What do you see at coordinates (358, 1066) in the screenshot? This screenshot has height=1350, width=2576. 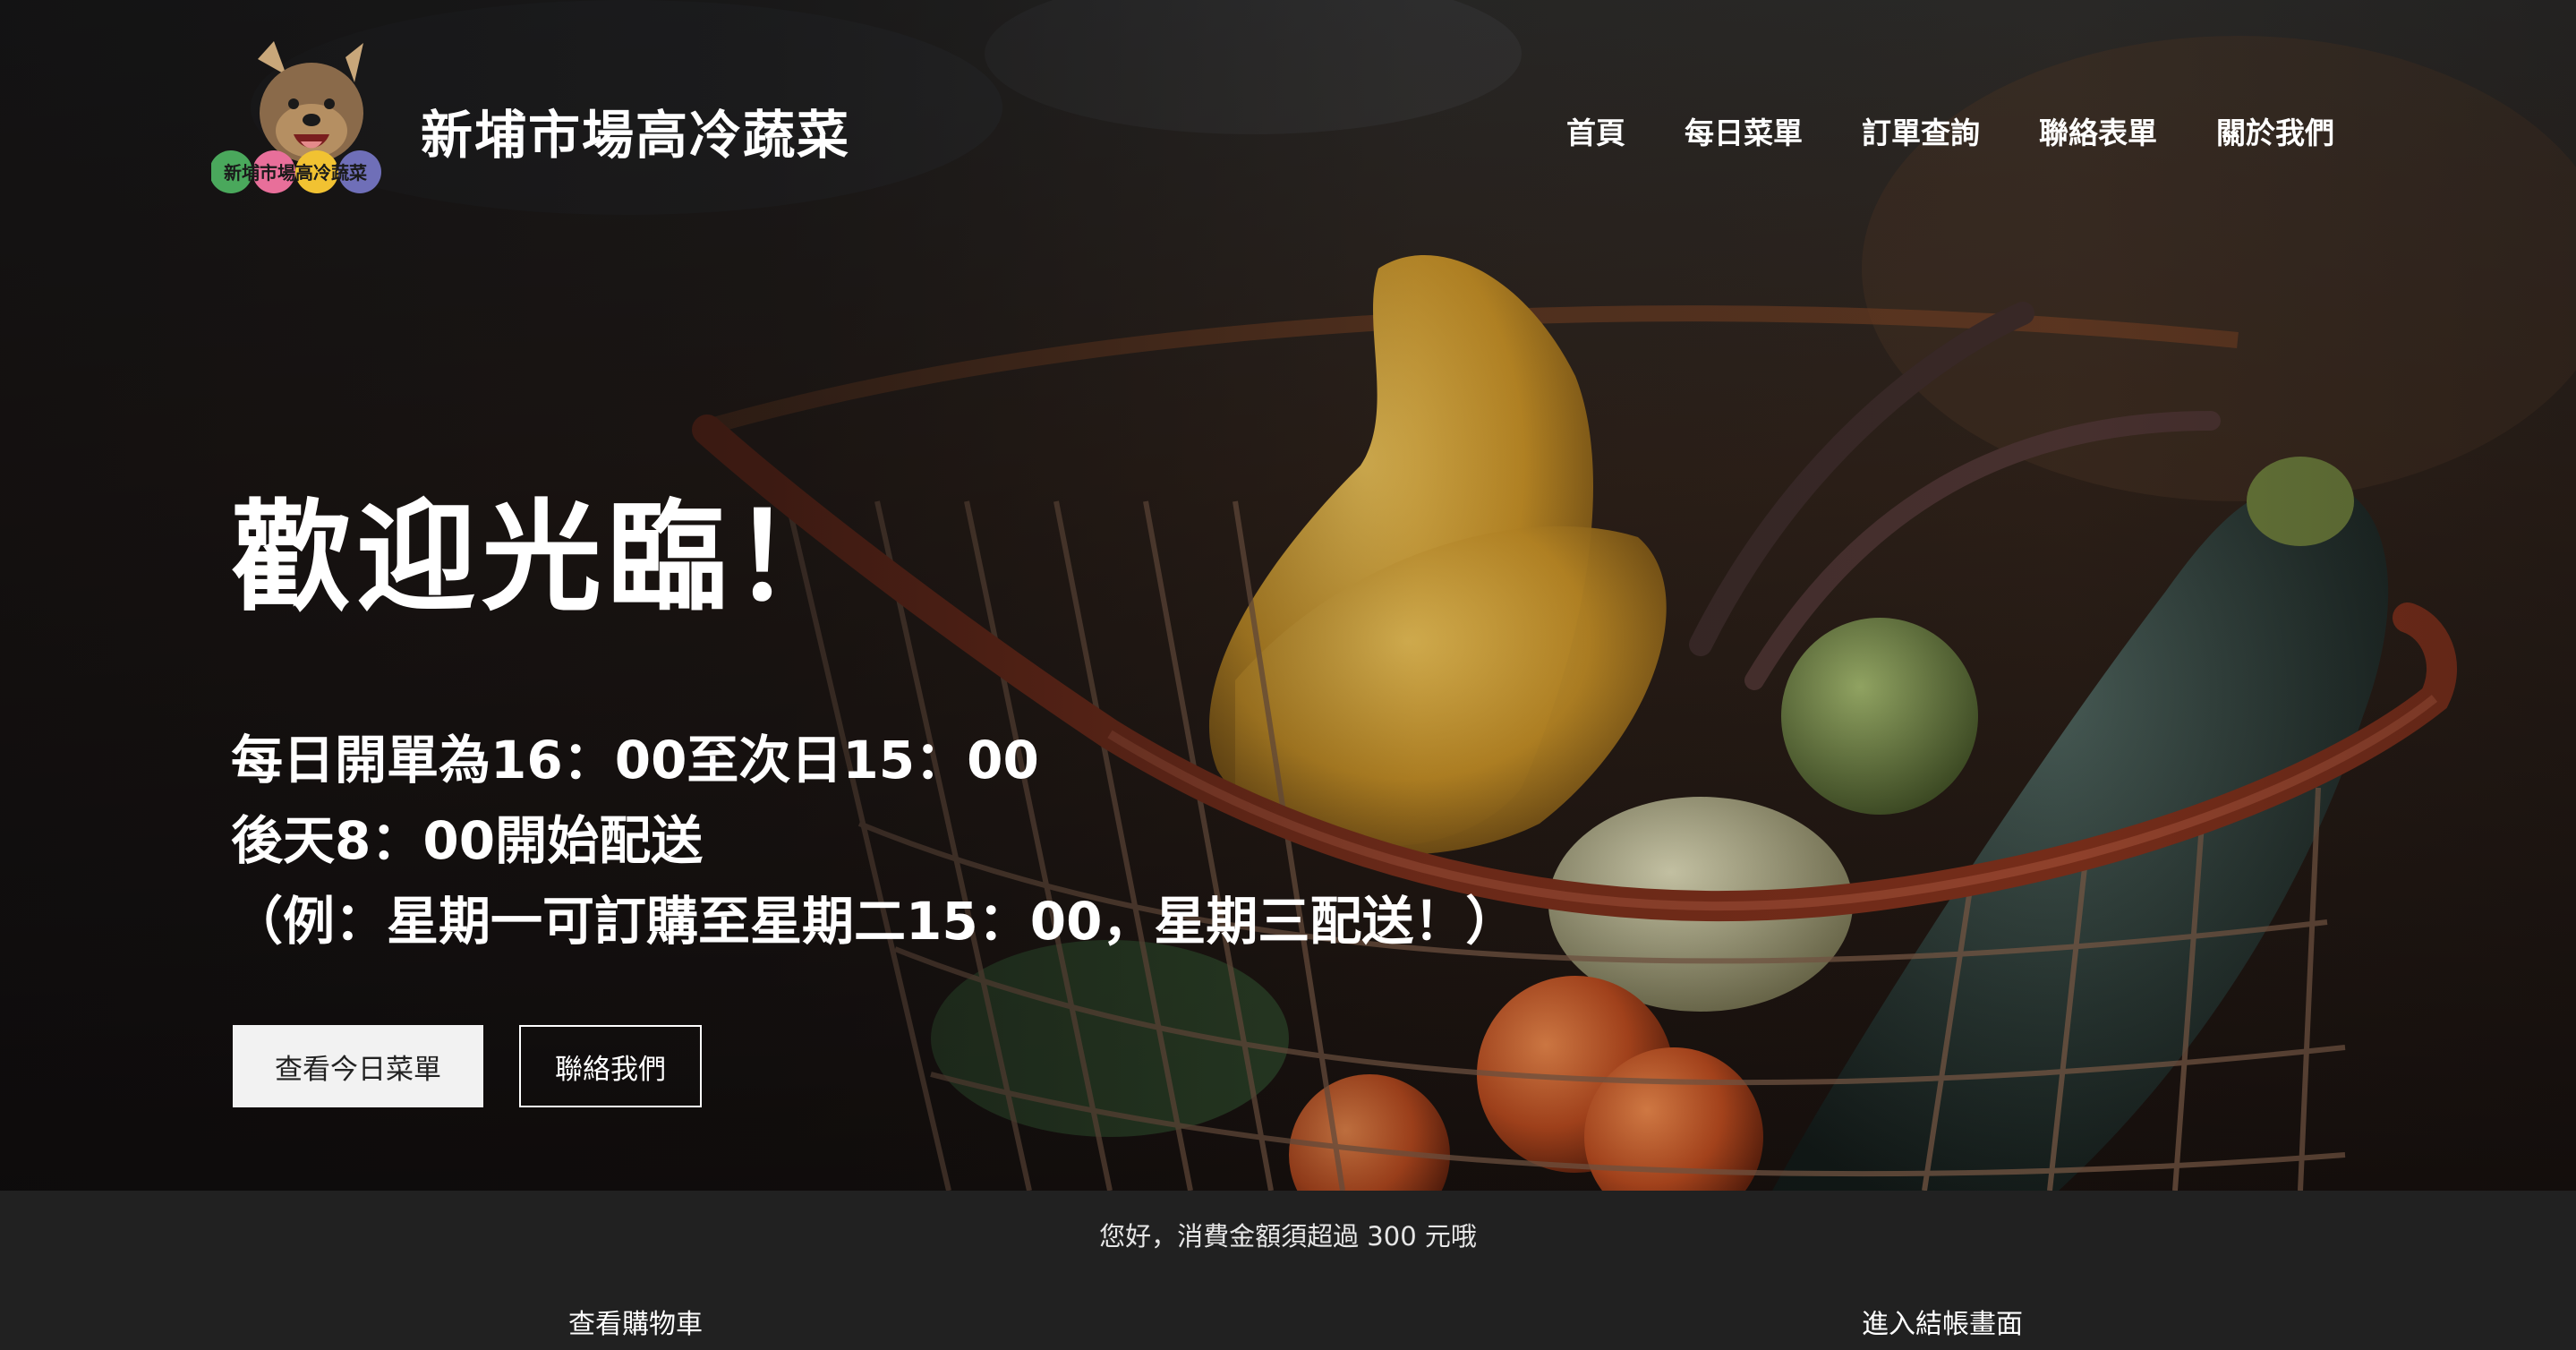 I see `view-today-menu-button: 查看今日菜單` at bounding box center [358, 1066].